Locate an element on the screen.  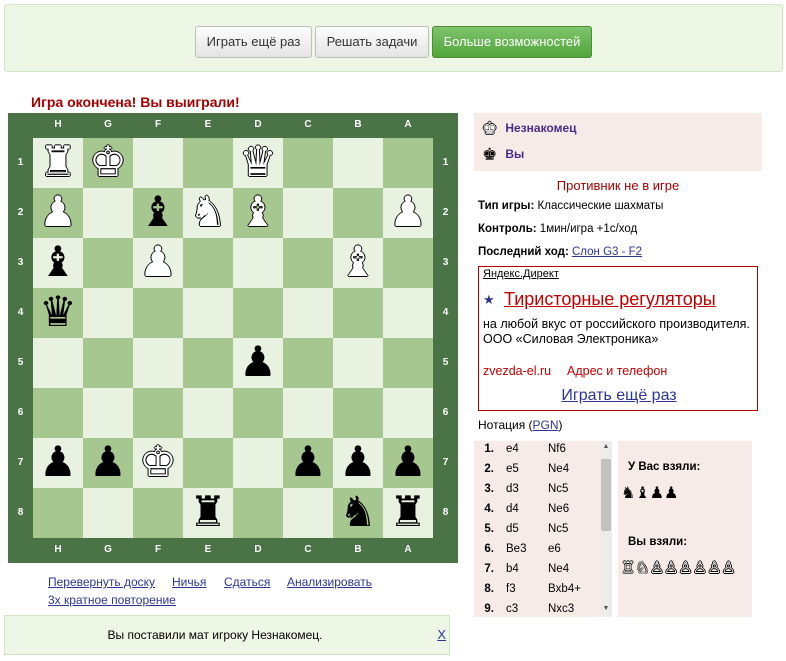
scroll-thumb is located at coordinates (606, 495).